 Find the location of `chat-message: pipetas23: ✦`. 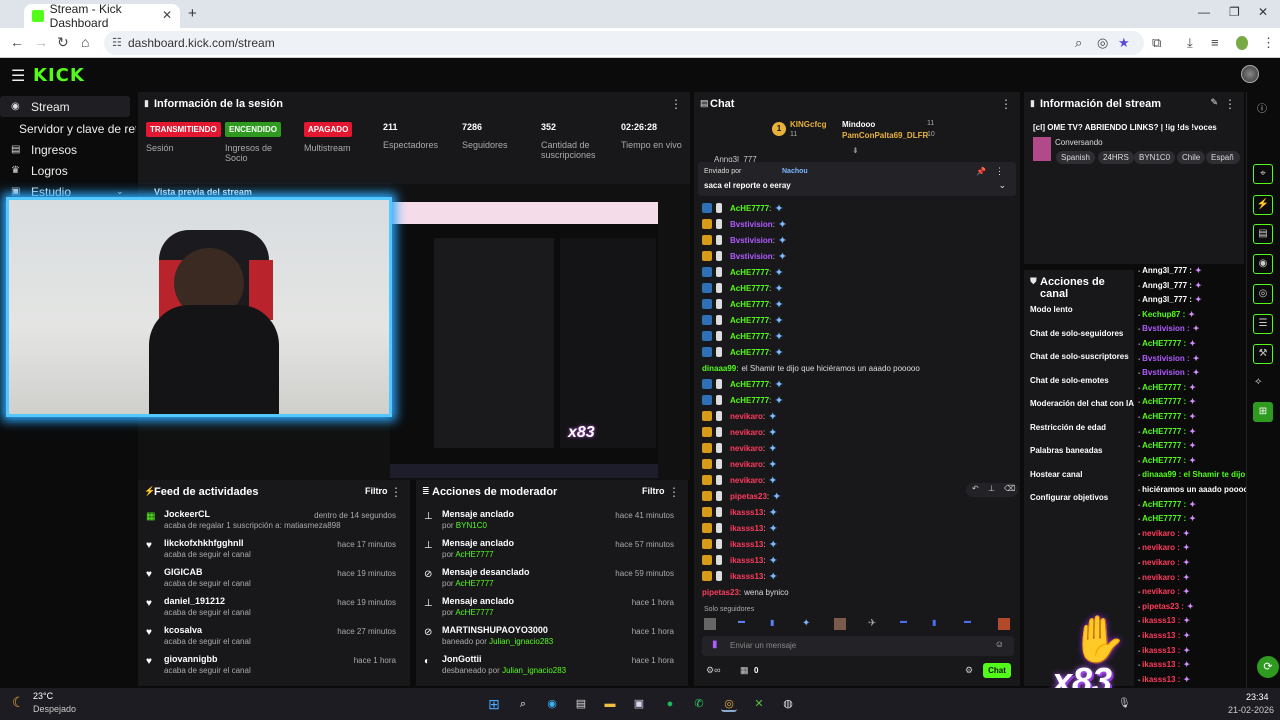

chat-message: pipetas23: ✦ is located at coordinates (741, 496).